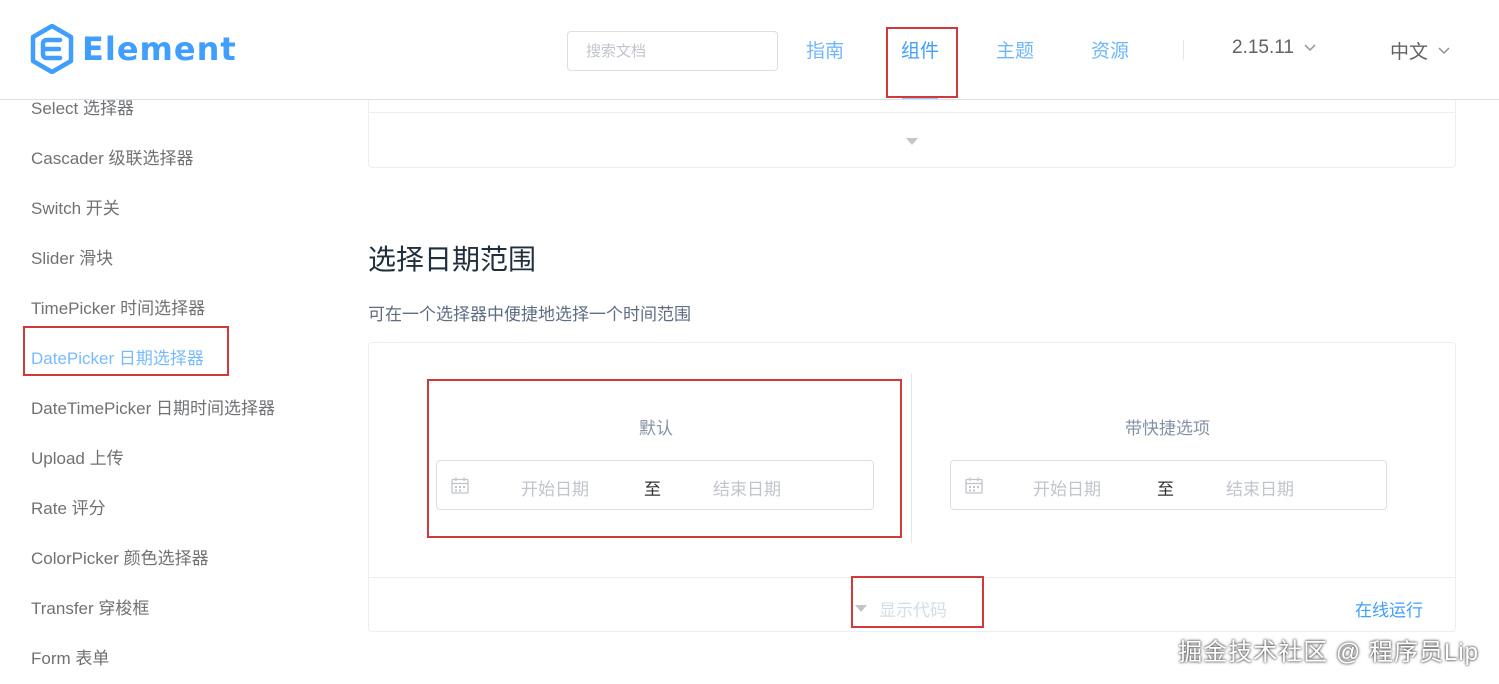 The width and height of the screenshot is (1499, 684). What do you see at coordinates (153, 406) in the screenshot?
I see `sidebar-item-datetimepicker: DateTimePicker 日期时间选择器` at bounding box center [153, 406].